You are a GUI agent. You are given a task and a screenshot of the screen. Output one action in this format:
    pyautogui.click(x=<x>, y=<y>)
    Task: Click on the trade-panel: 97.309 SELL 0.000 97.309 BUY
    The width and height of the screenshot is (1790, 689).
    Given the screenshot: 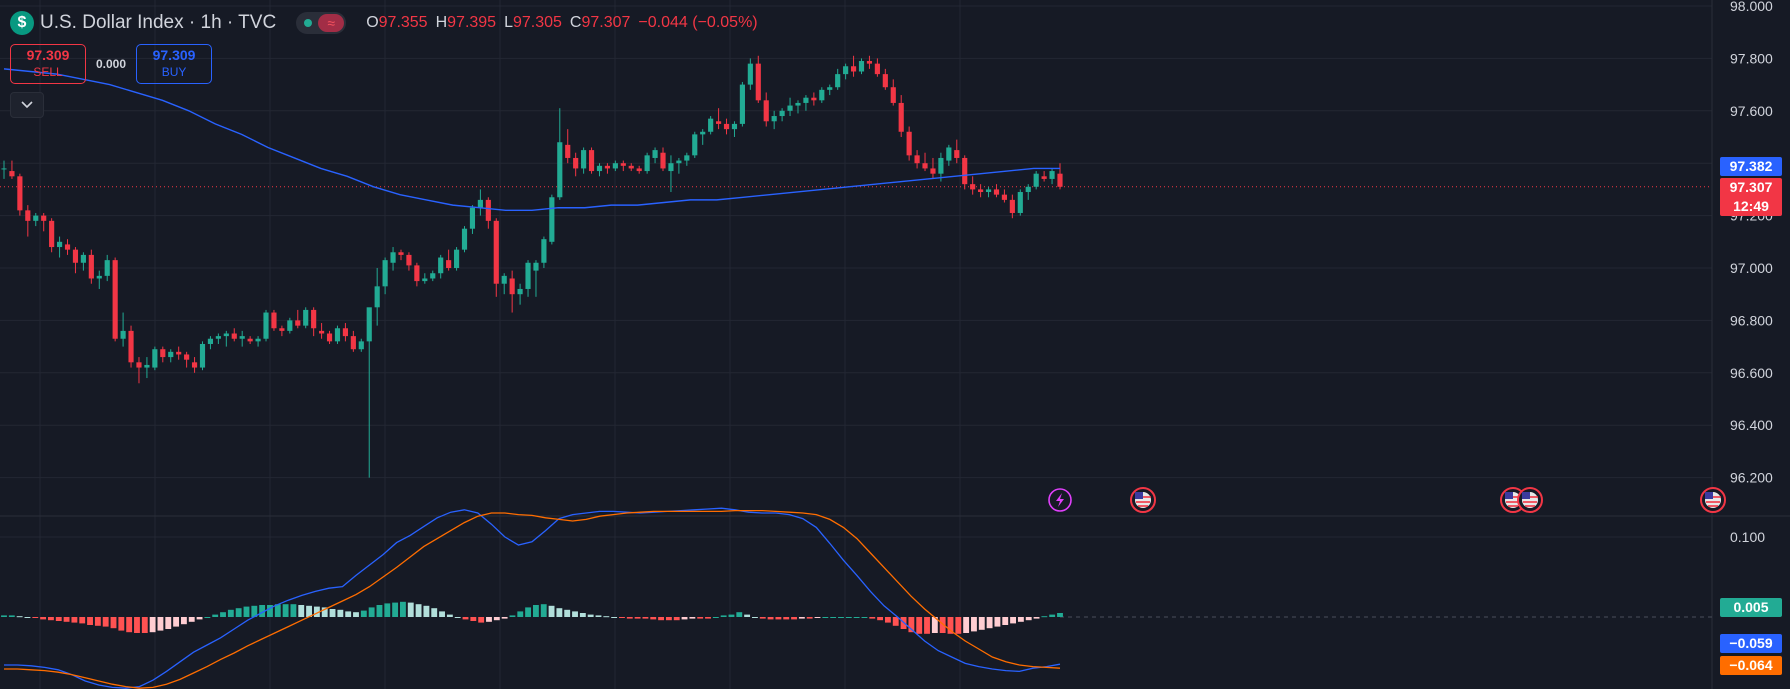 What is the action you would take?
    pyautogui.click(x=111, y=64)
    